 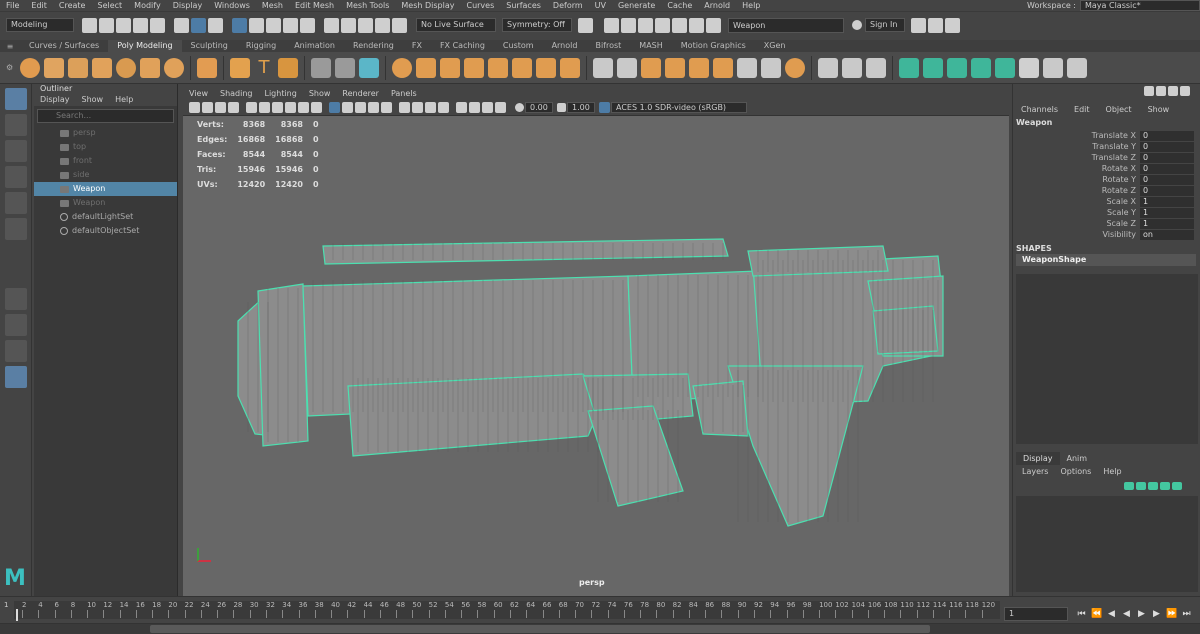 What do you see at coordinates (207, 67) in the screenshot?
I see `platonic-solid-icon` at bounding box center [207, 67].